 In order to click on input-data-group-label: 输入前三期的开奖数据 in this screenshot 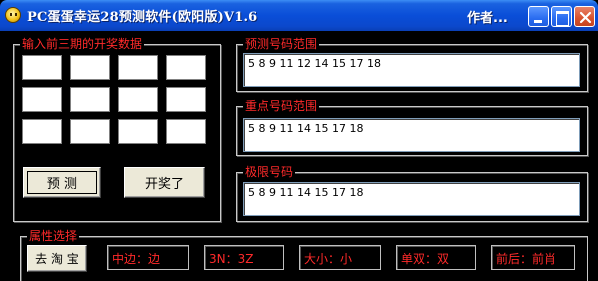, I will do `click(82, 44)`.